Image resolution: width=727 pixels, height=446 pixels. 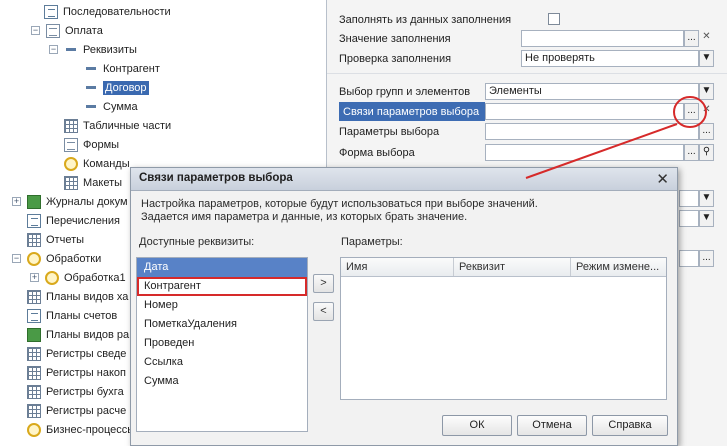 What do you see at coordinates (397, 267) in the screenshot?
I see `column-header-name: Имя` at bounding box center [397, 267].